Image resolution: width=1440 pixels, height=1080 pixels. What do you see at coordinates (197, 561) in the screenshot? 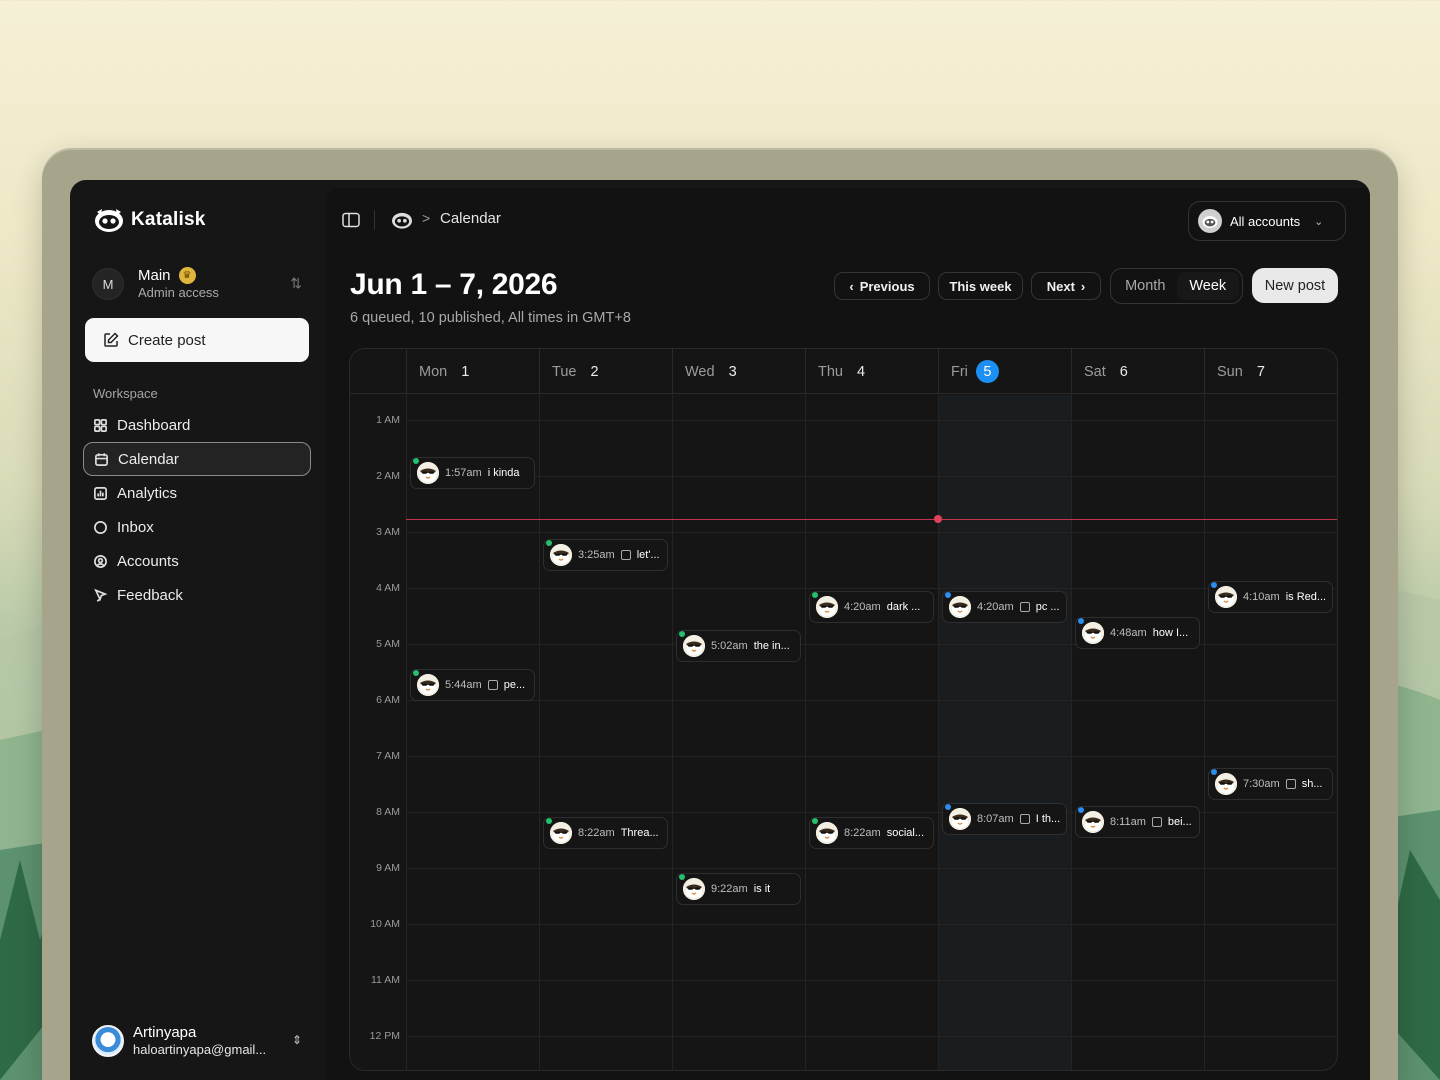
I see `sidebar-item-accounts: Accounts` at bounding box center [197, 561].